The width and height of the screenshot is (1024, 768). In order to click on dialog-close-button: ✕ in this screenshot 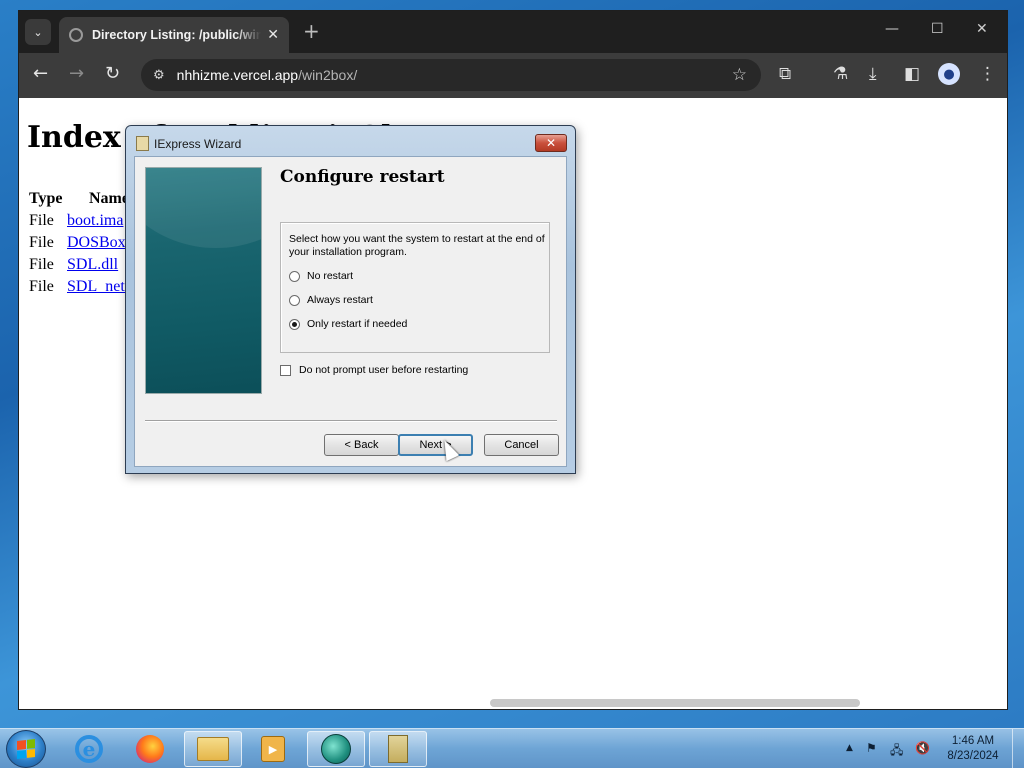, I will do `click(551, 143)`.